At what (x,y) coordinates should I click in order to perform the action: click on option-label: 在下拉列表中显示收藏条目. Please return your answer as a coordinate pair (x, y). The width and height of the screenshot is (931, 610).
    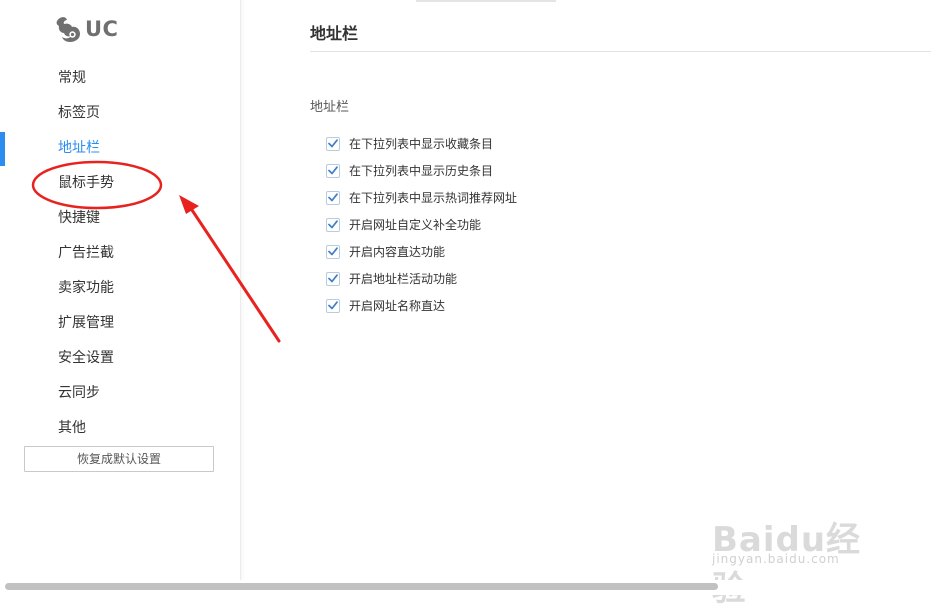
    Looking at the image, I should click on (421, 144).